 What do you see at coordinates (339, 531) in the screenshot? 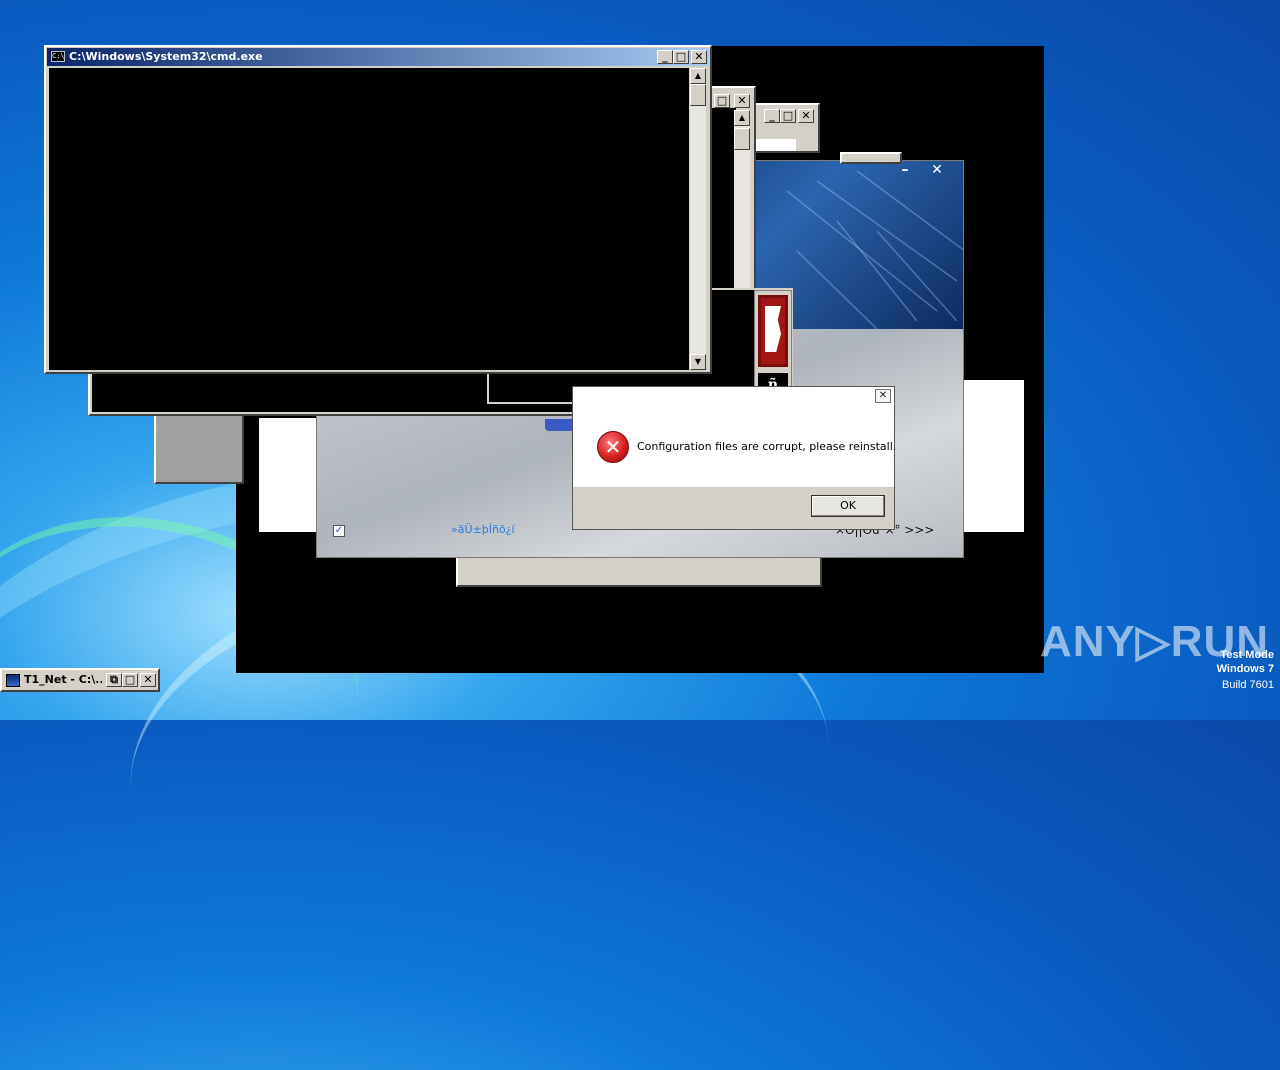
I see `installer-checkbox: ✓` at bounding box center [339, 531].